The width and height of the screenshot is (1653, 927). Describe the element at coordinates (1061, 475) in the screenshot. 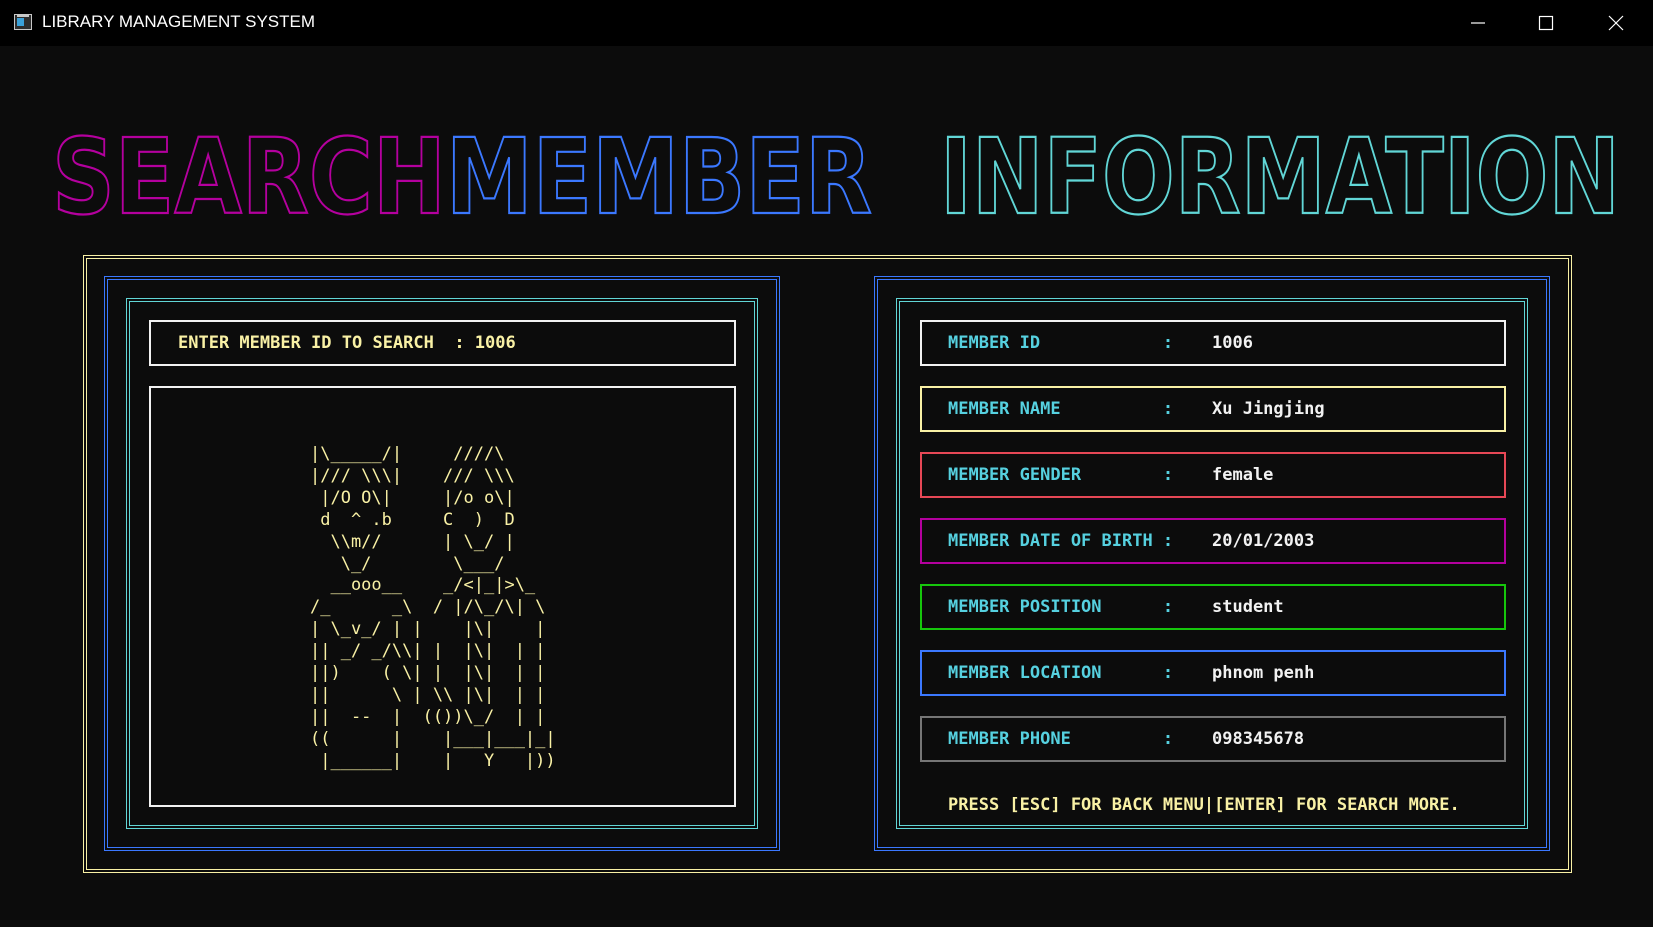

I see `member-field-label: MEMBER GENDER :` at that location.